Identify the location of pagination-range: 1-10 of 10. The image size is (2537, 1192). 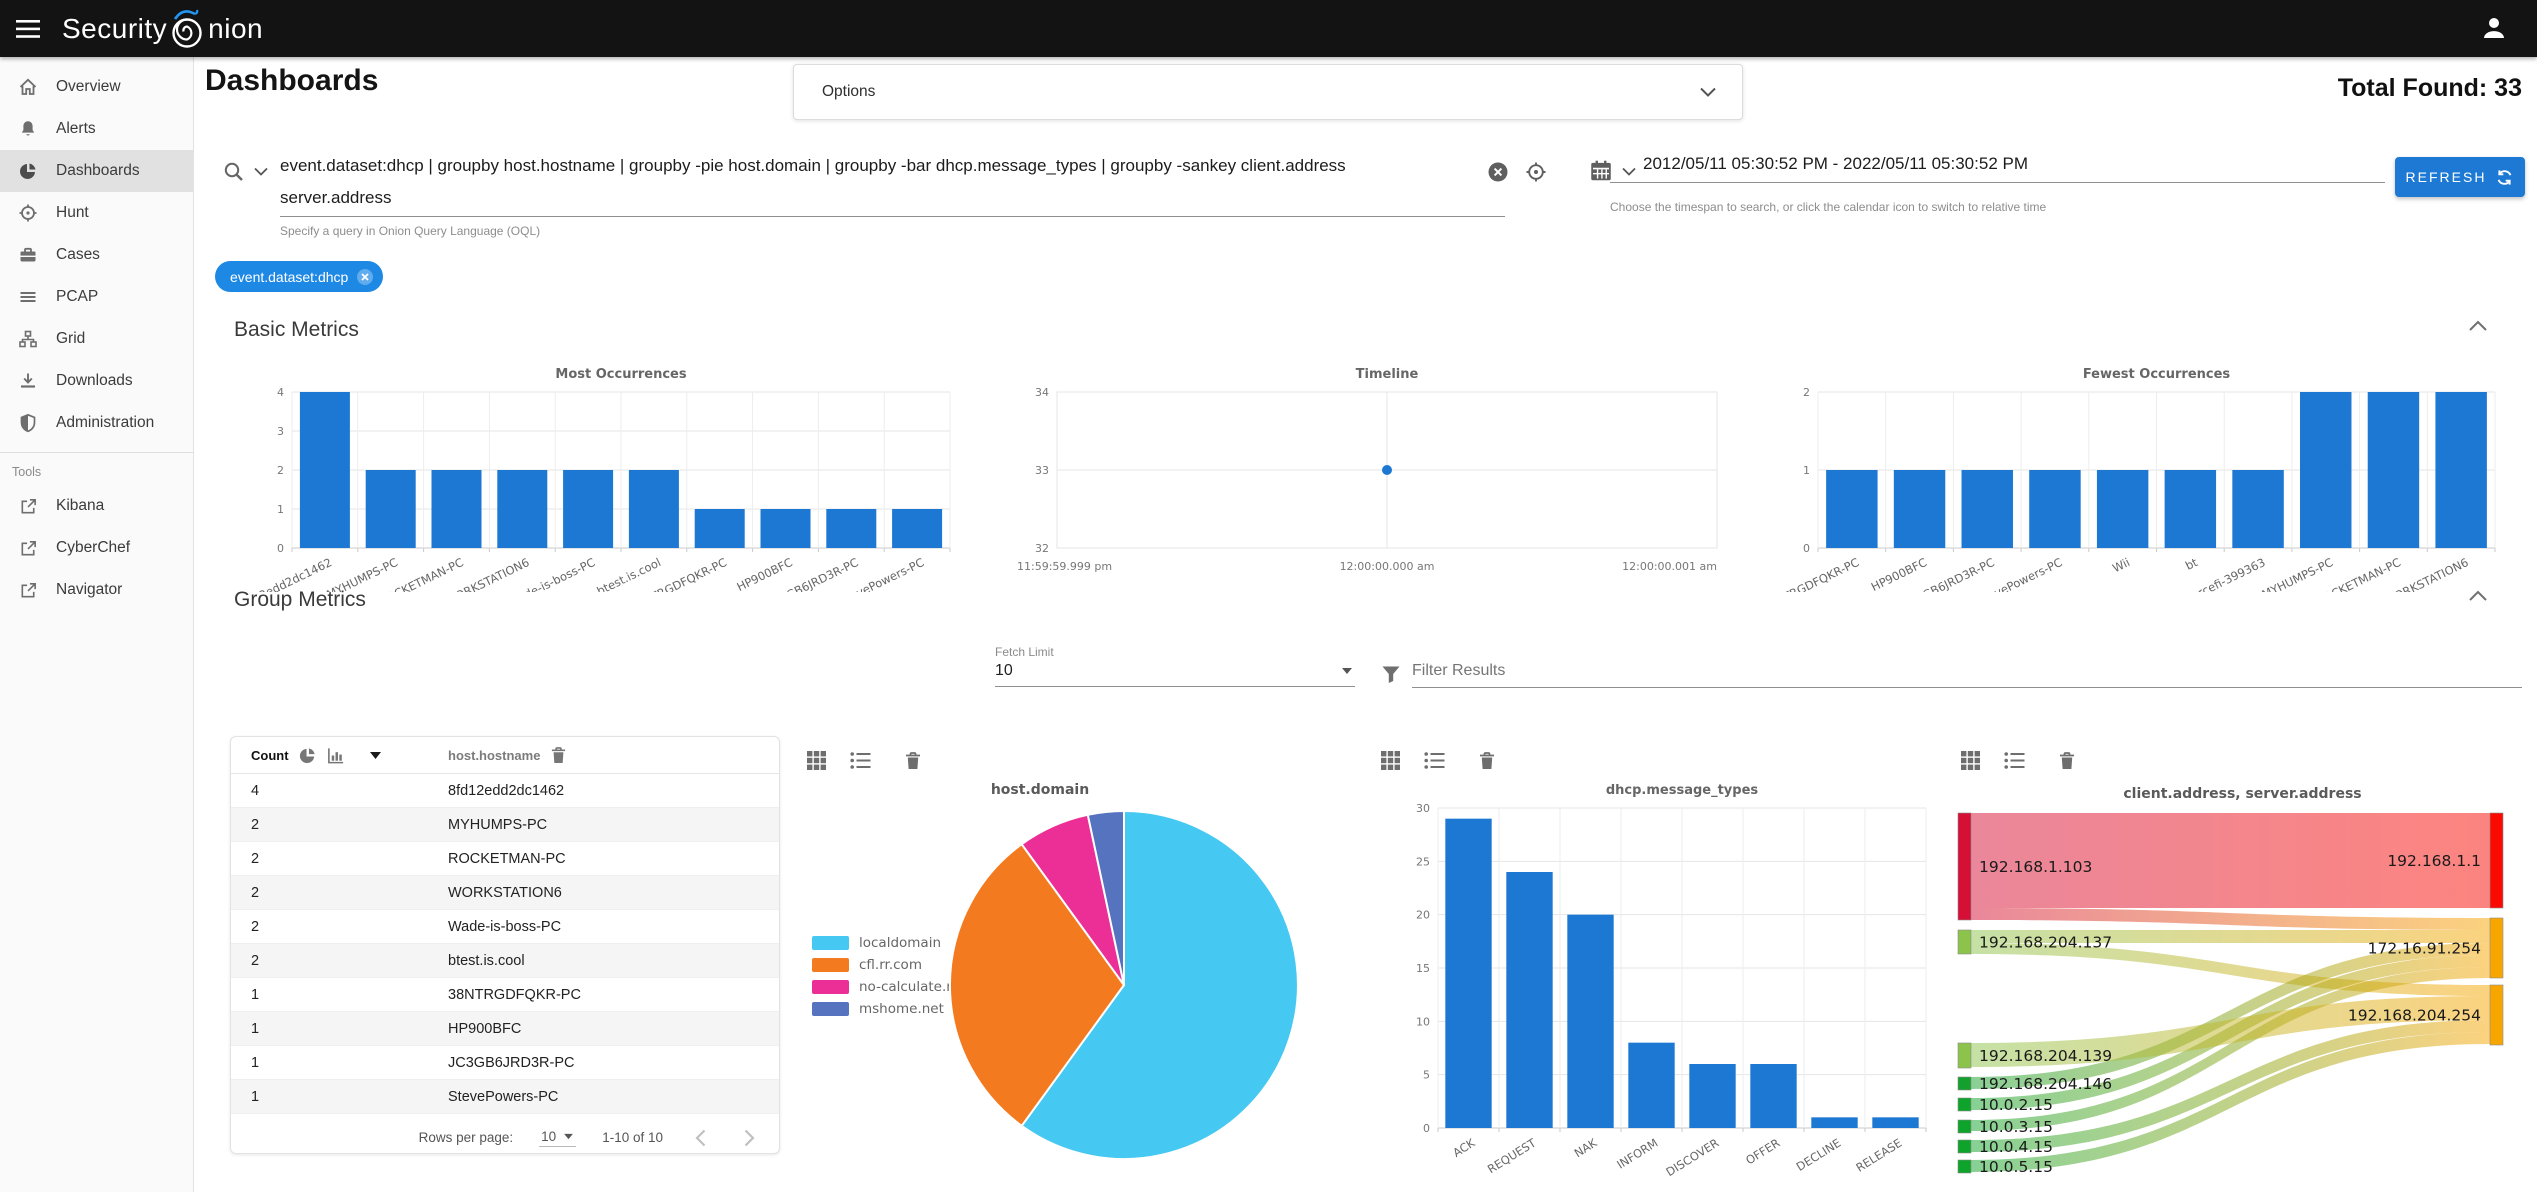
(632, 1137).